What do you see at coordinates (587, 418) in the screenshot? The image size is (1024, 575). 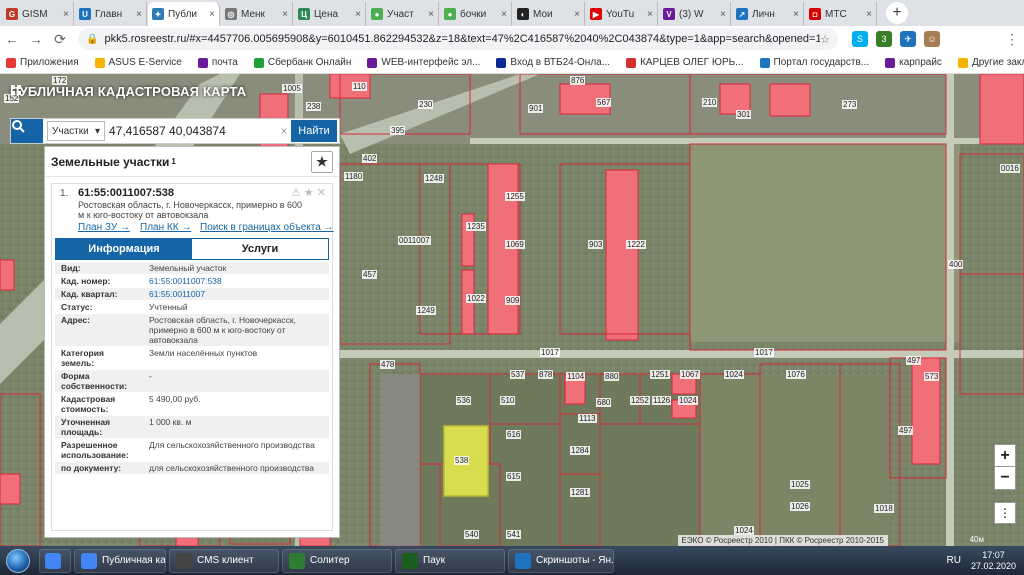 I see `plot-number-label: 1113` at bounding box center [587, 418].